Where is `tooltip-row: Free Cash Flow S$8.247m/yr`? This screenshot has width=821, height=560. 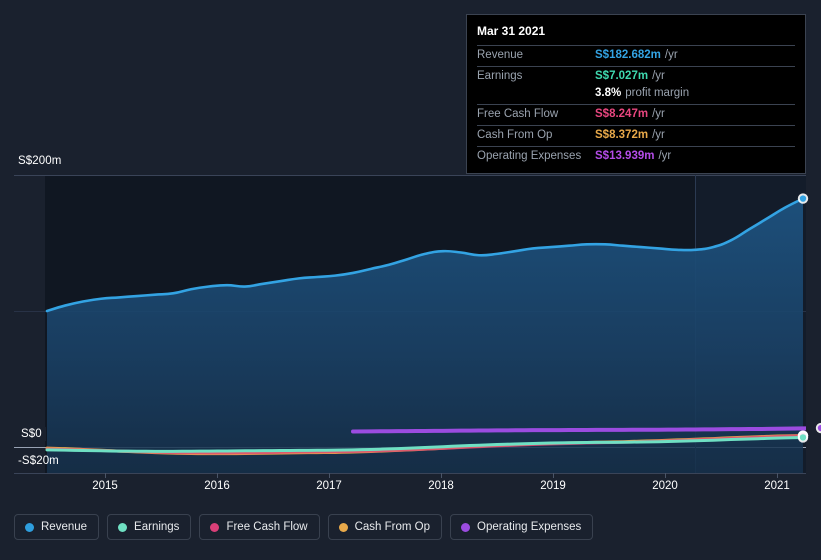
tooltip-row: Free Cash Flow S$8.247m/yr is located at coordinates (636, 114).